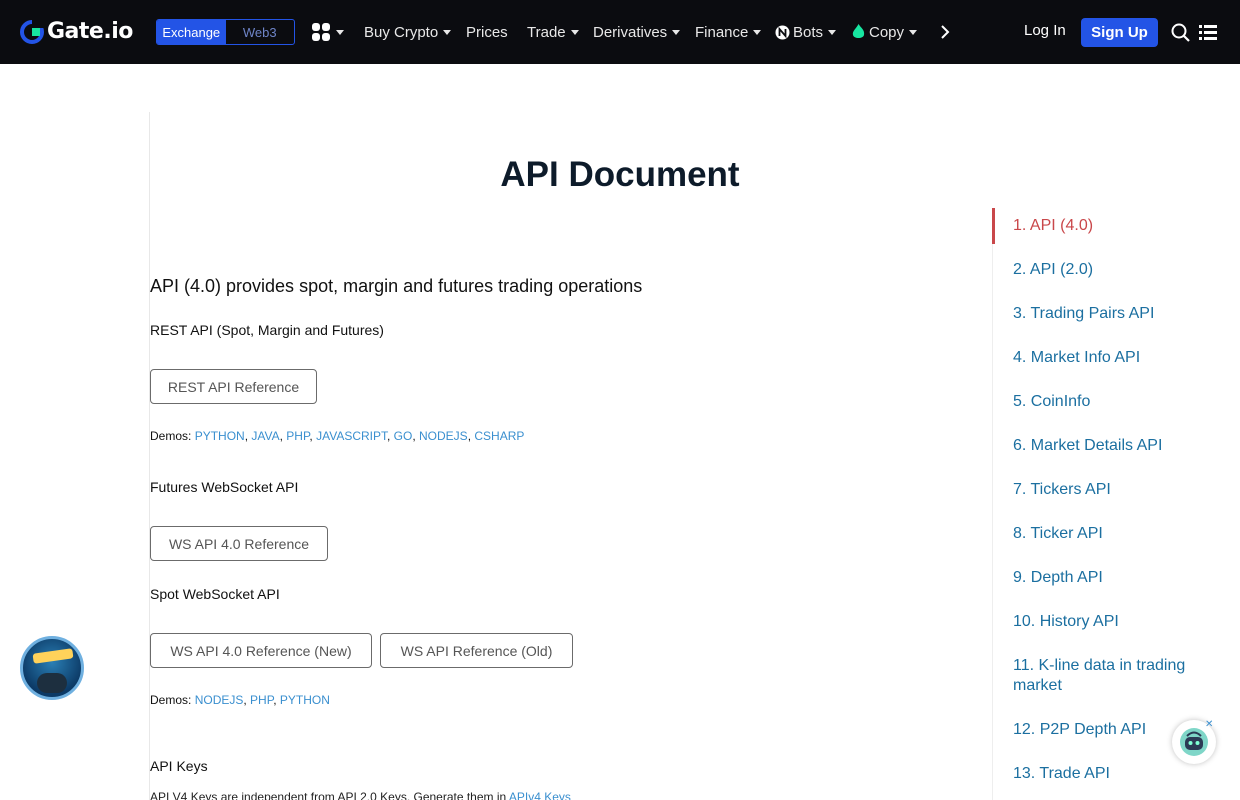  I want to click on search-icon, so click(1180, 32).